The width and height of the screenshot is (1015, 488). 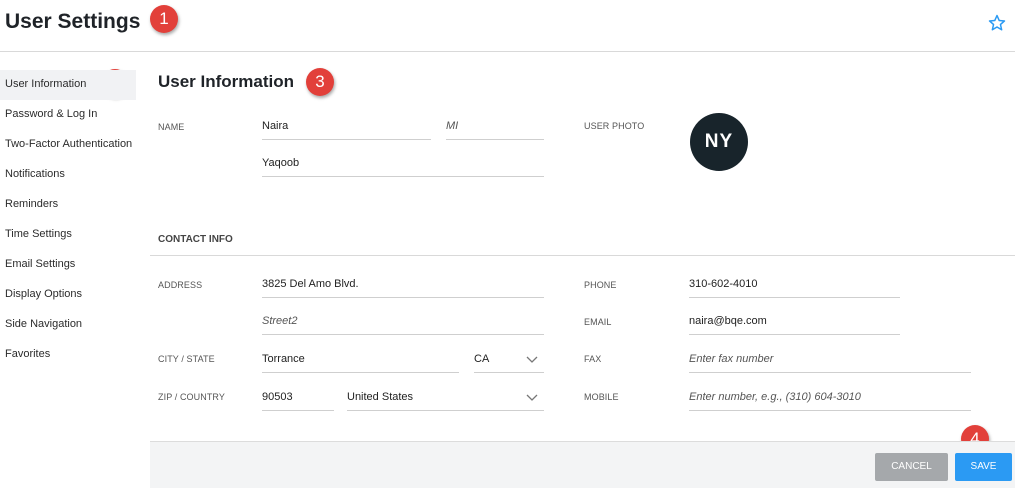 I want to click on contact-info-heading: CONTACT INFO, so click(x=195, y=239).